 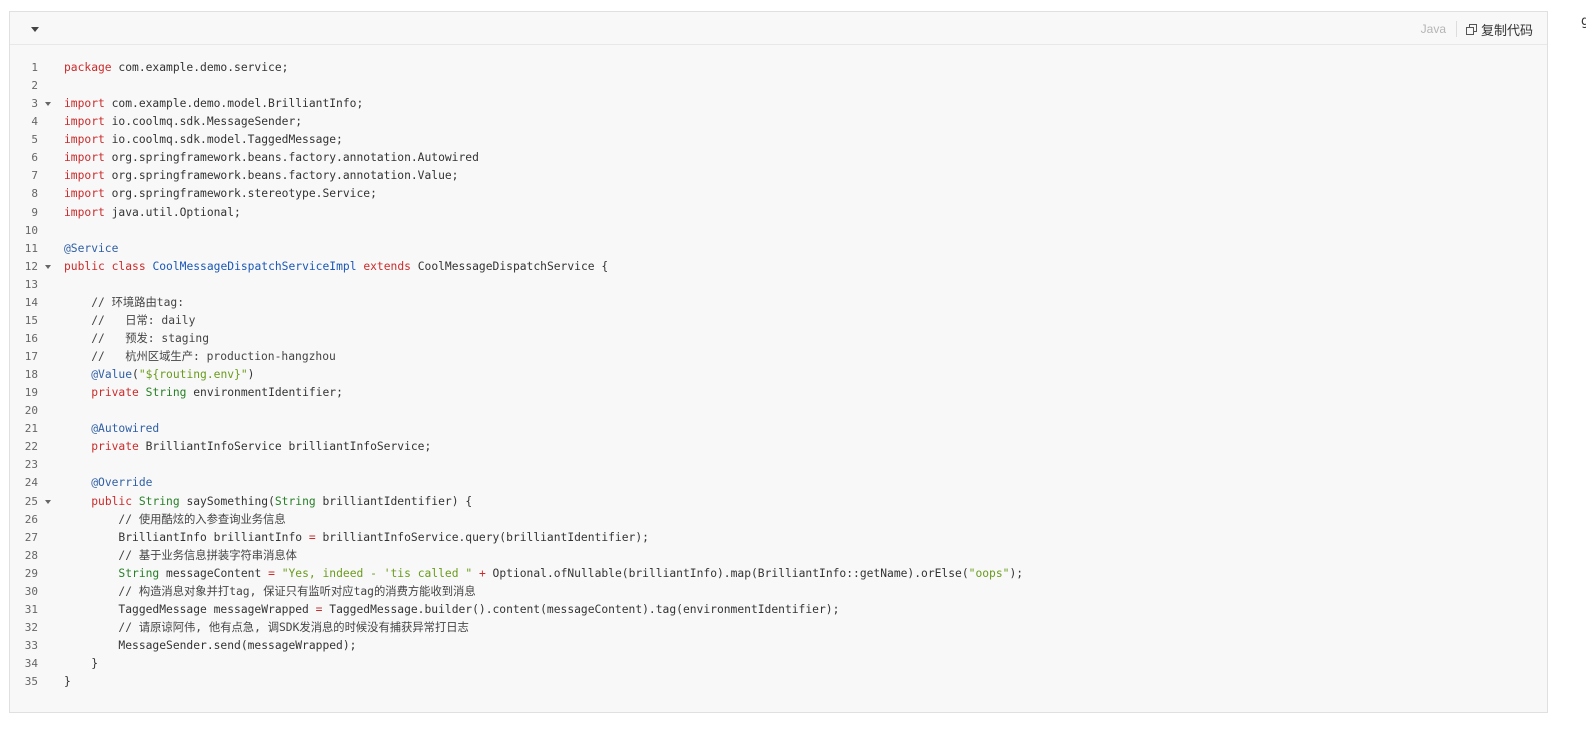 I want to click on code-line: 2, so click(x=778, y=86).